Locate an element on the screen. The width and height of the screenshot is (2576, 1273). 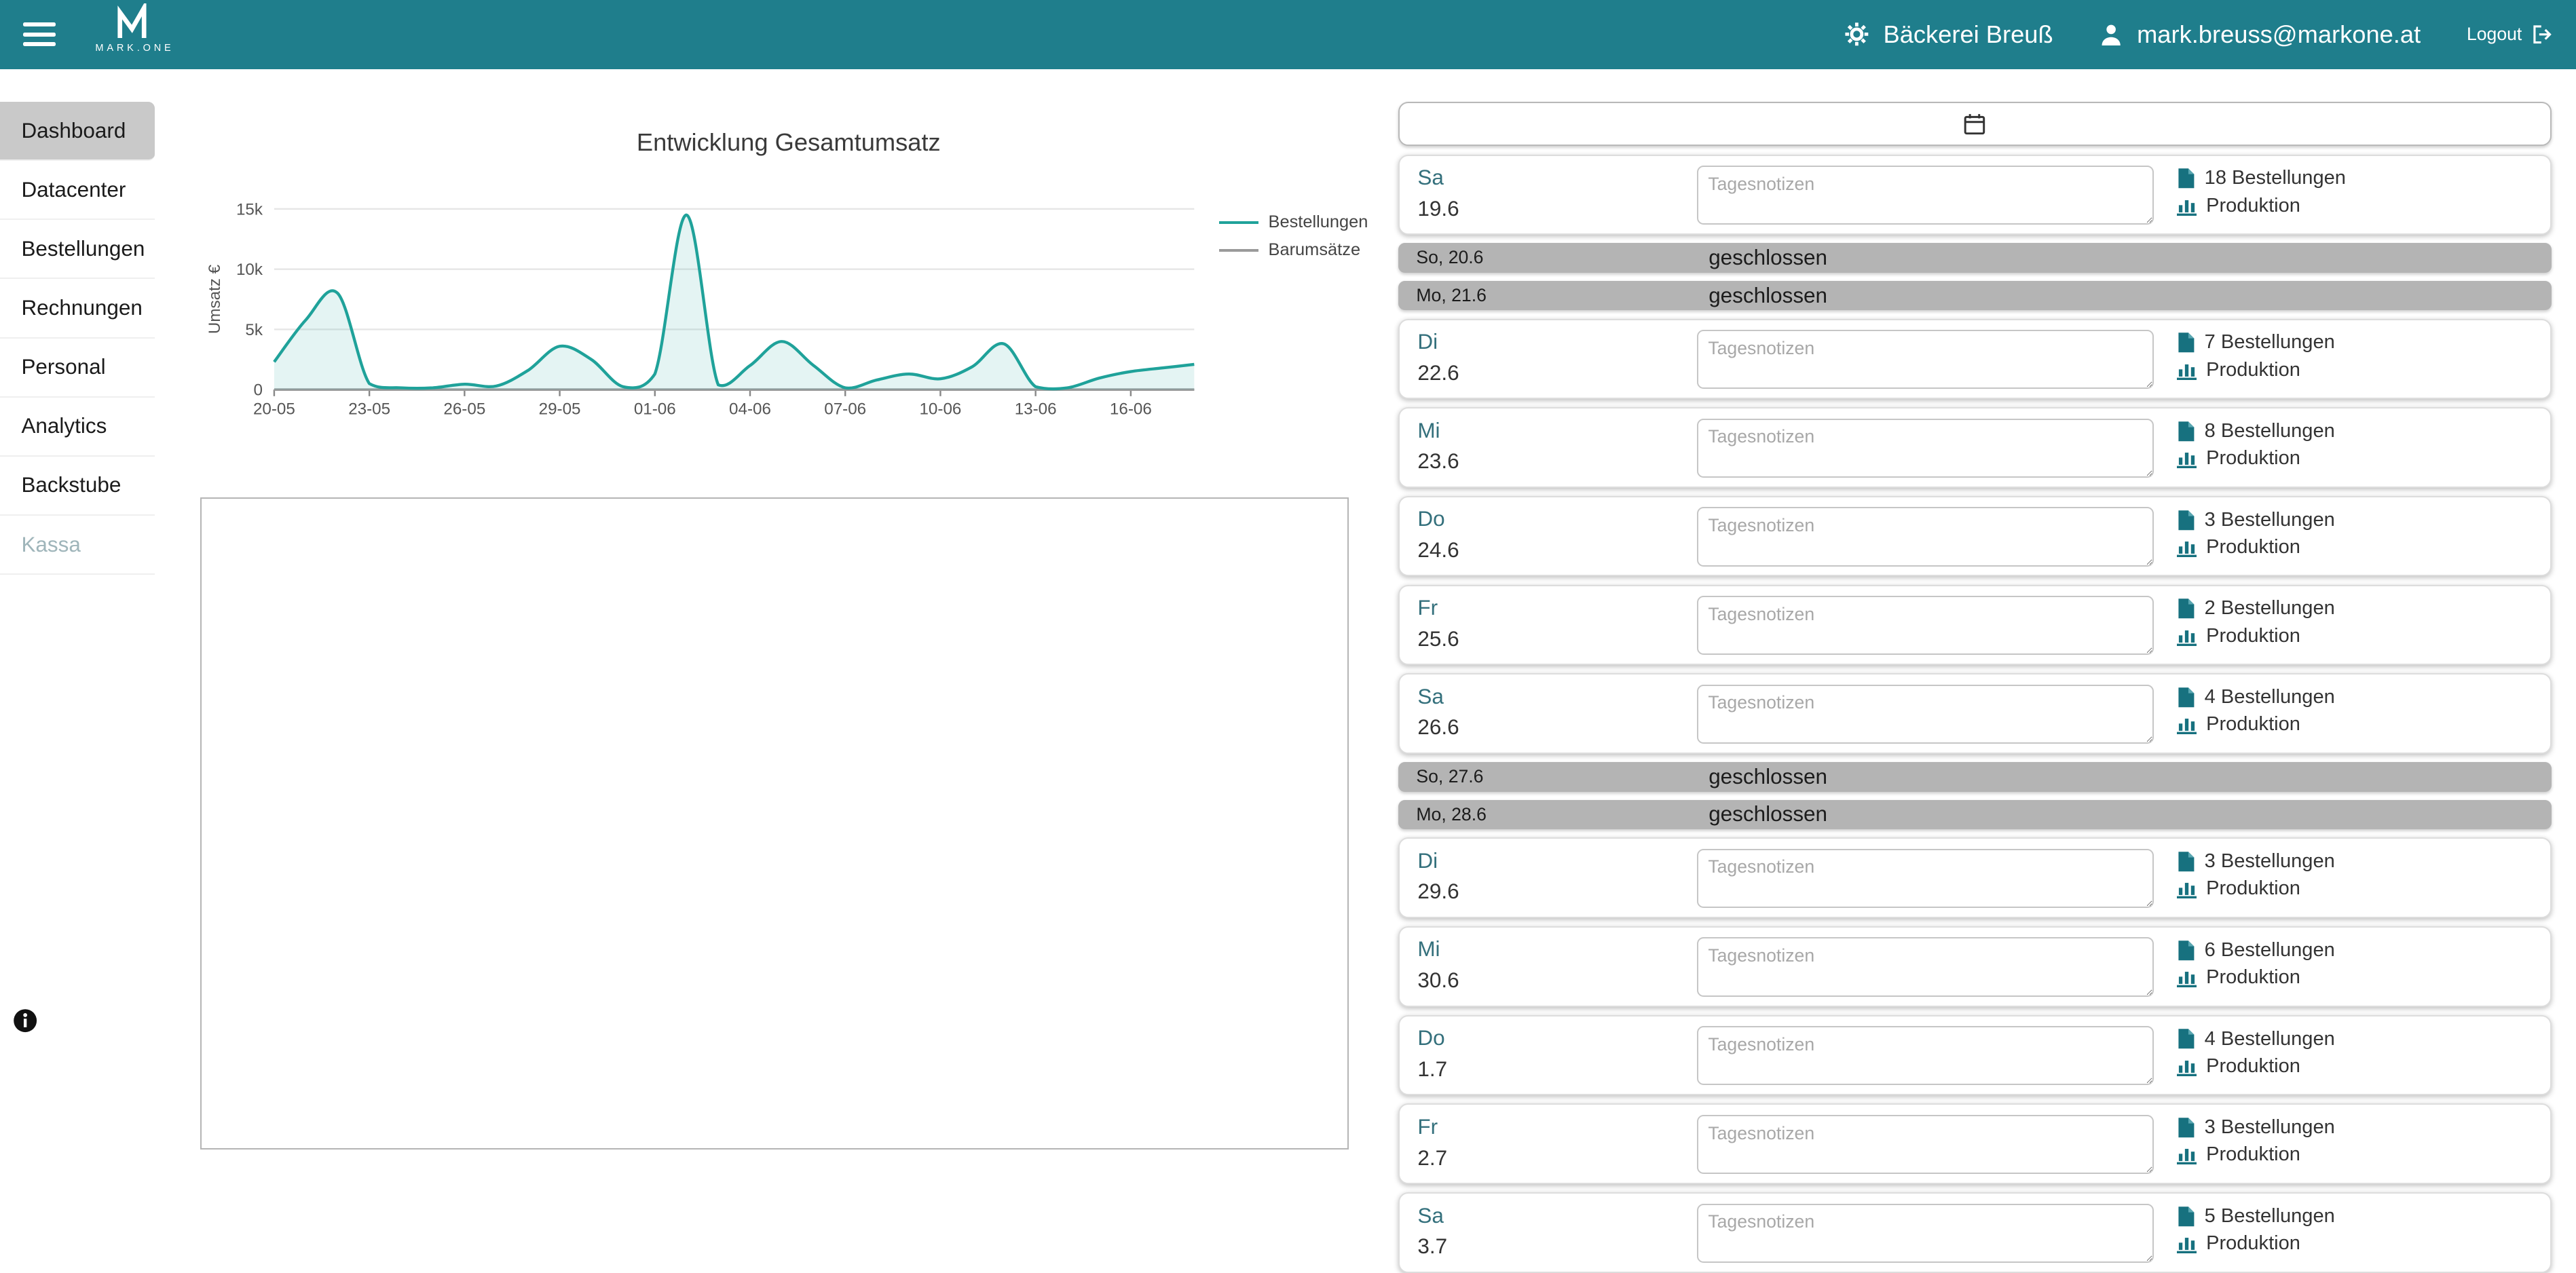
day-abbrev: Do is located at coordinates (1431, 519).